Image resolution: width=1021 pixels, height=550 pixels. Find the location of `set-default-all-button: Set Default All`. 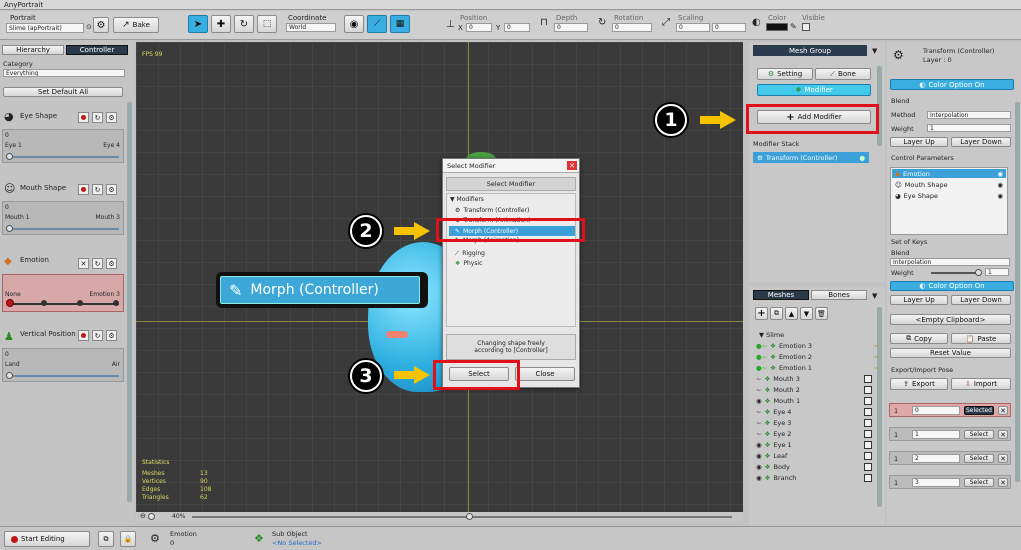

set-default-all-button: Set Default All is located at coordinates (63, 92).